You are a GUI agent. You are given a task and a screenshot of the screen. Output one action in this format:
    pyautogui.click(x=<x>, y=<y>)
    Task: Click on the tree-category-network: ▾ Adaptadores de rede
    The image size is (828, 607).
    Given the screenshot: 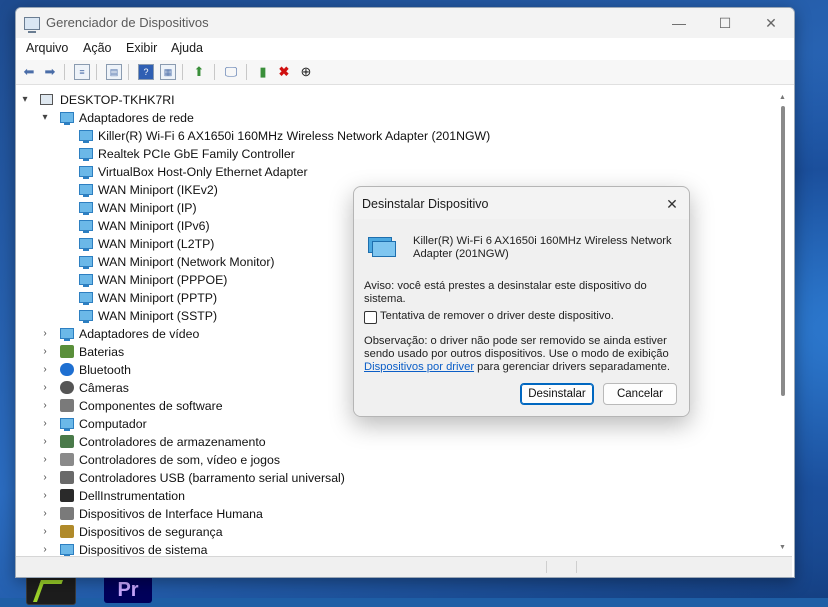 What is the action you would take?
    pyautogui.click(x=386, y=118)
    